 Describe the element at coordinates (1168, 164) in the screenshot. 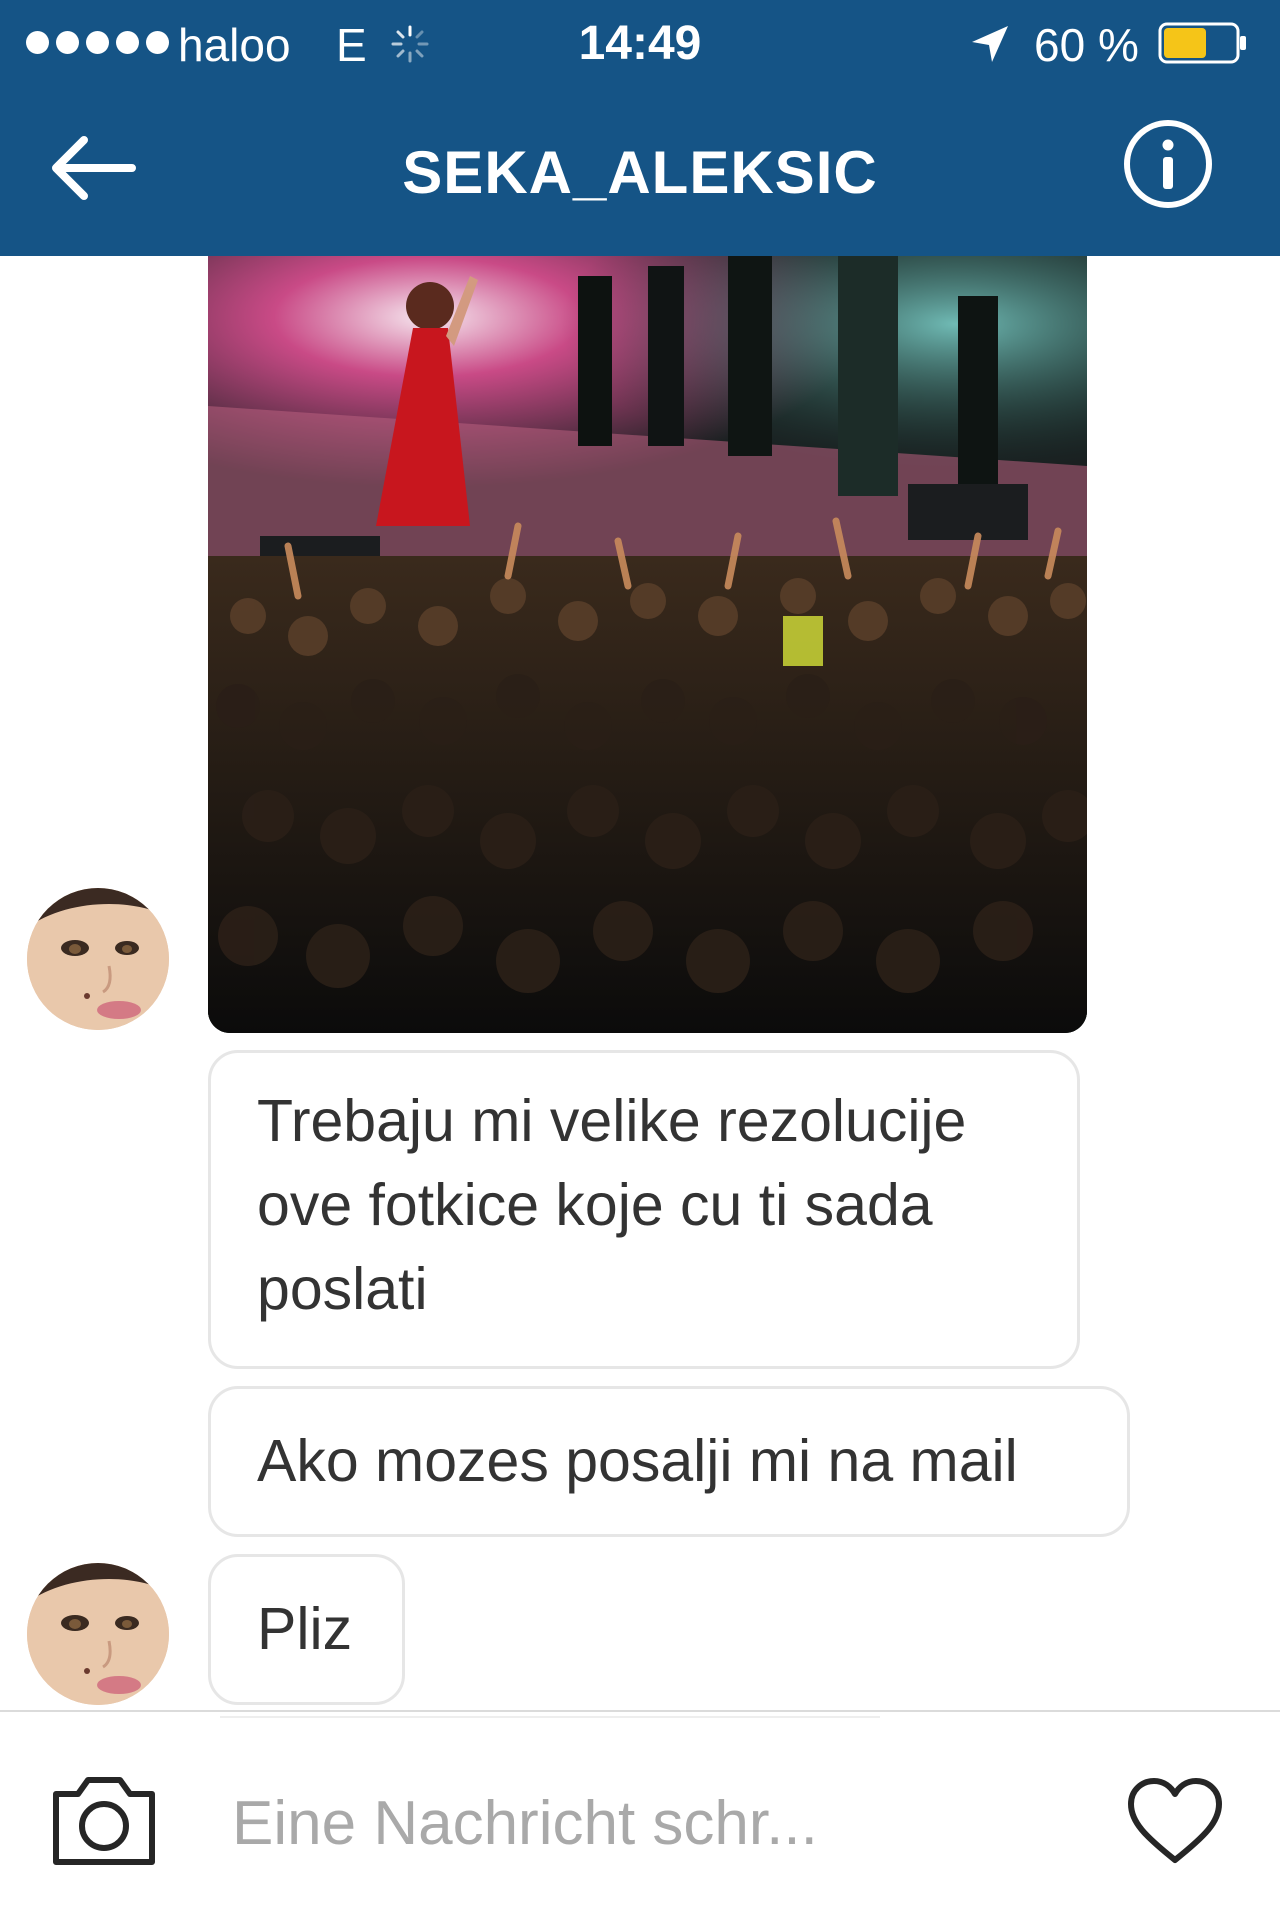

I see `info-icon` at that location.